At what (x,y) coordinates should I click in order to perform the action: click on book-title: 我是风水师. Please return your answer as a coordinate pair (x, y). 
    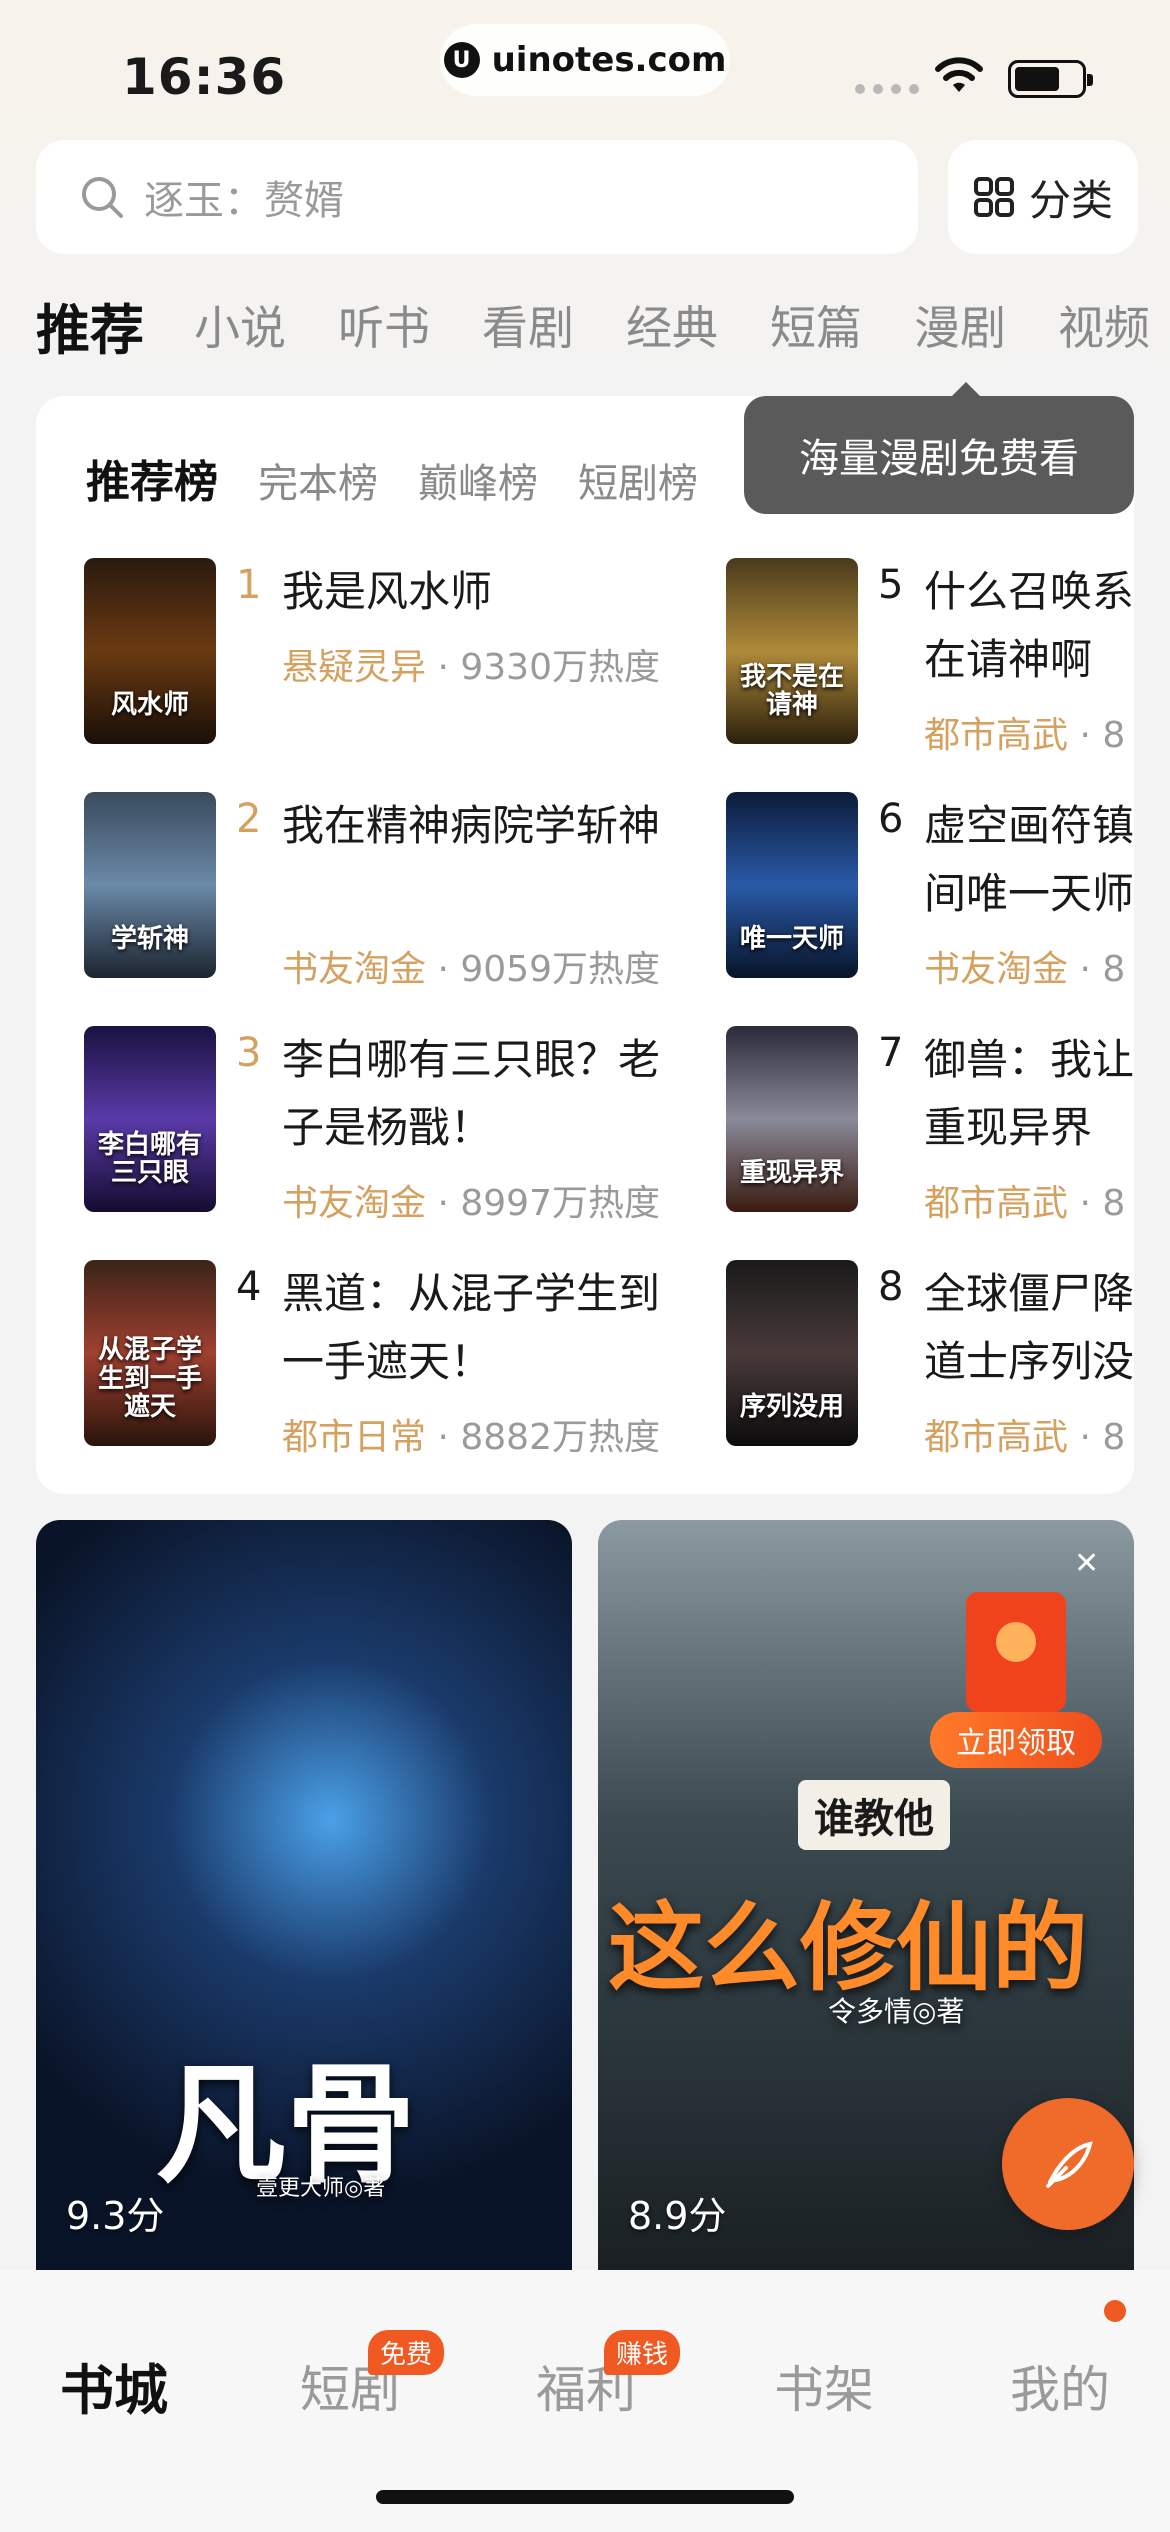
    Looking at the image, I should click on (387, 591).